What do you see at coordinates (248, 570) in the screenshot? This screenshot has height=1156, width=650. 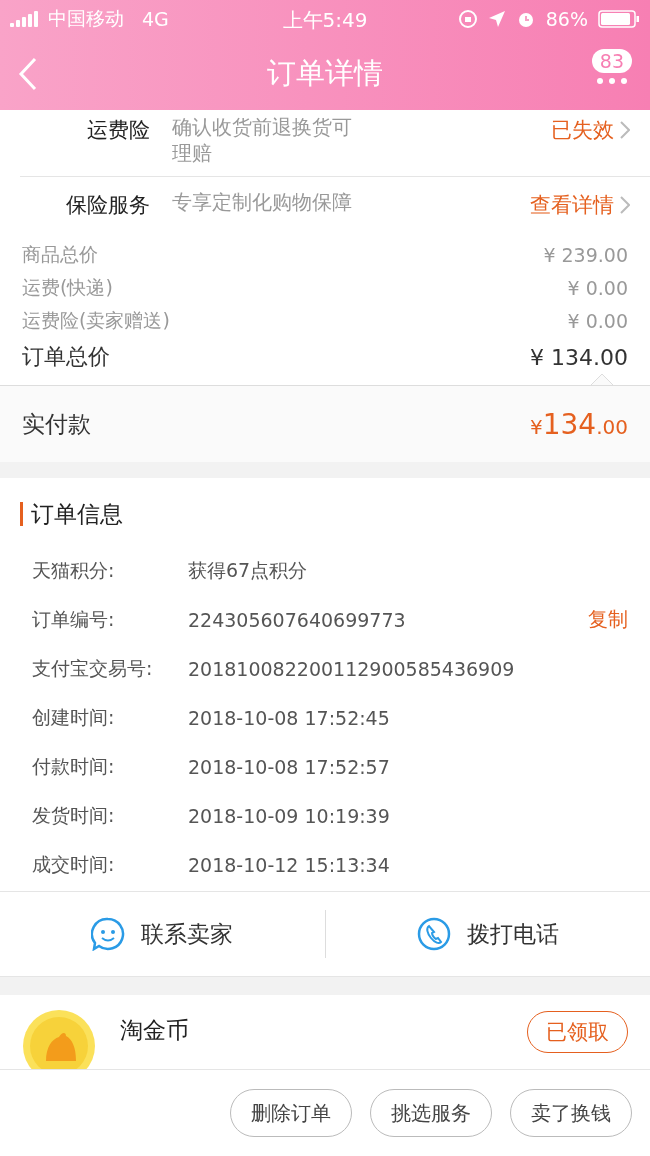 I see `info-value: 获得67点积分` at bounding box center [248, 570].